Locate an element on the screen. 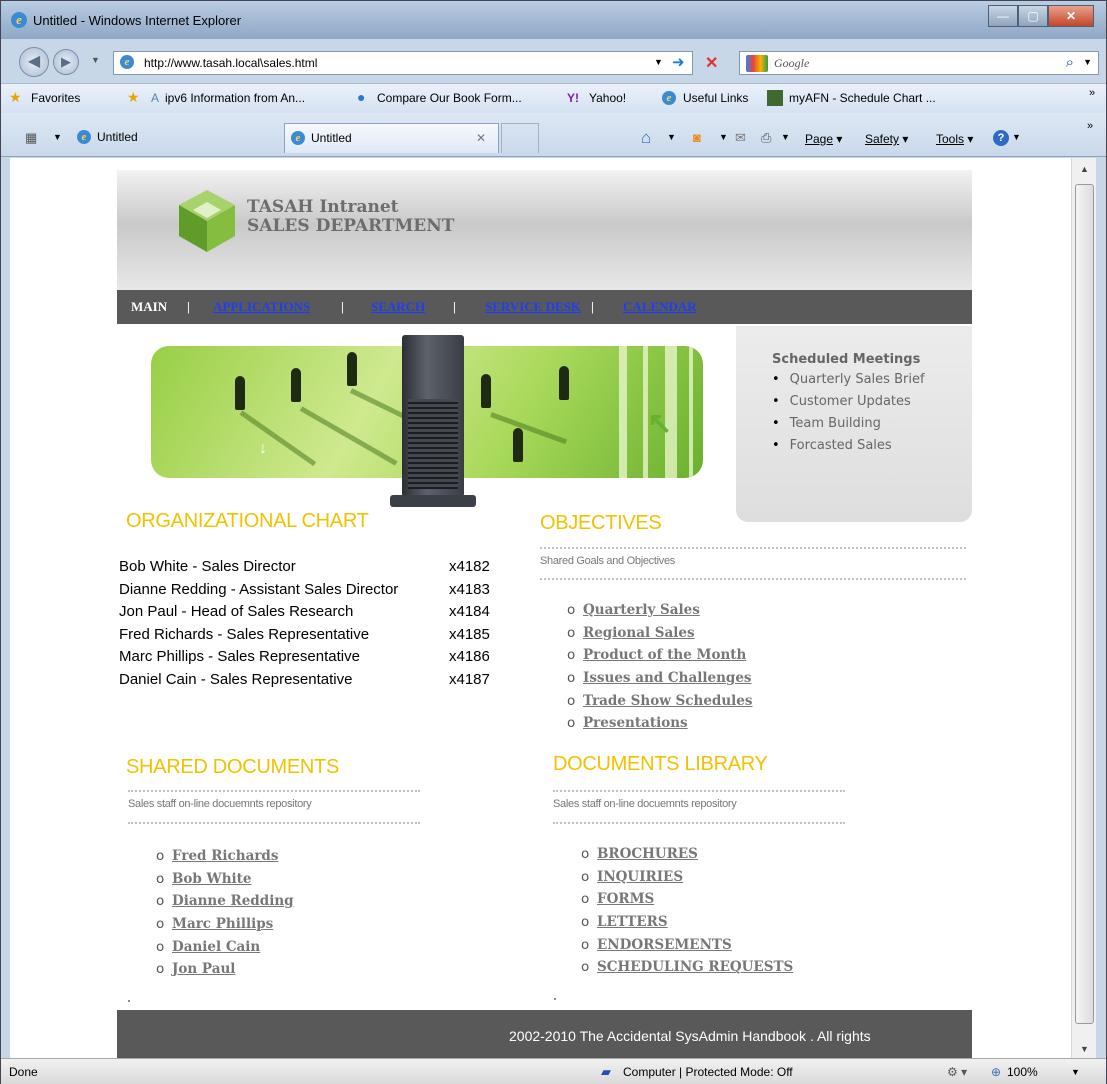 The image size is (1107, 1084). page-icon: e is located at coordinates (127, 62).